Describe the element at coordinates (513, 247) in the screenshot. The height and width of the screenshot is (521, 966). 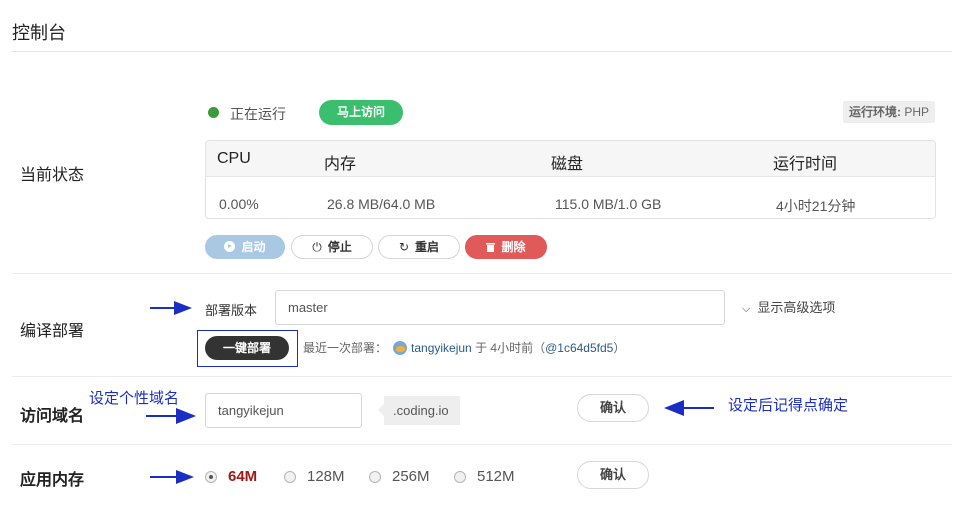
I see `delete-button-label: 删除` at that location.